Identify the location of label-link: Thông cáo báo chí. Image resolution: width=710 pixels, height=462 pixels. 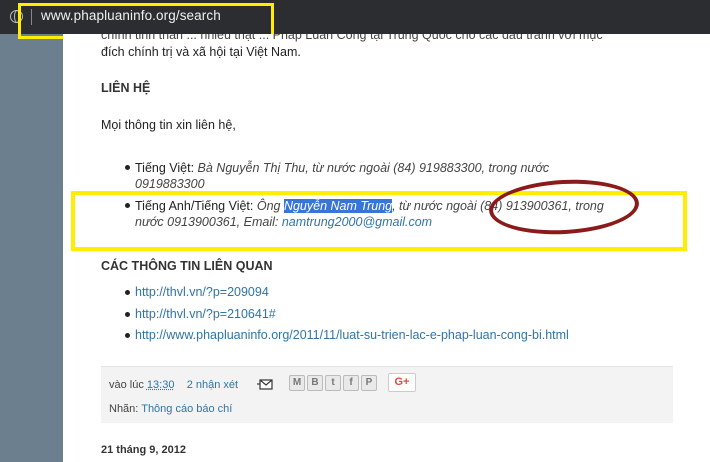
(186, 409).